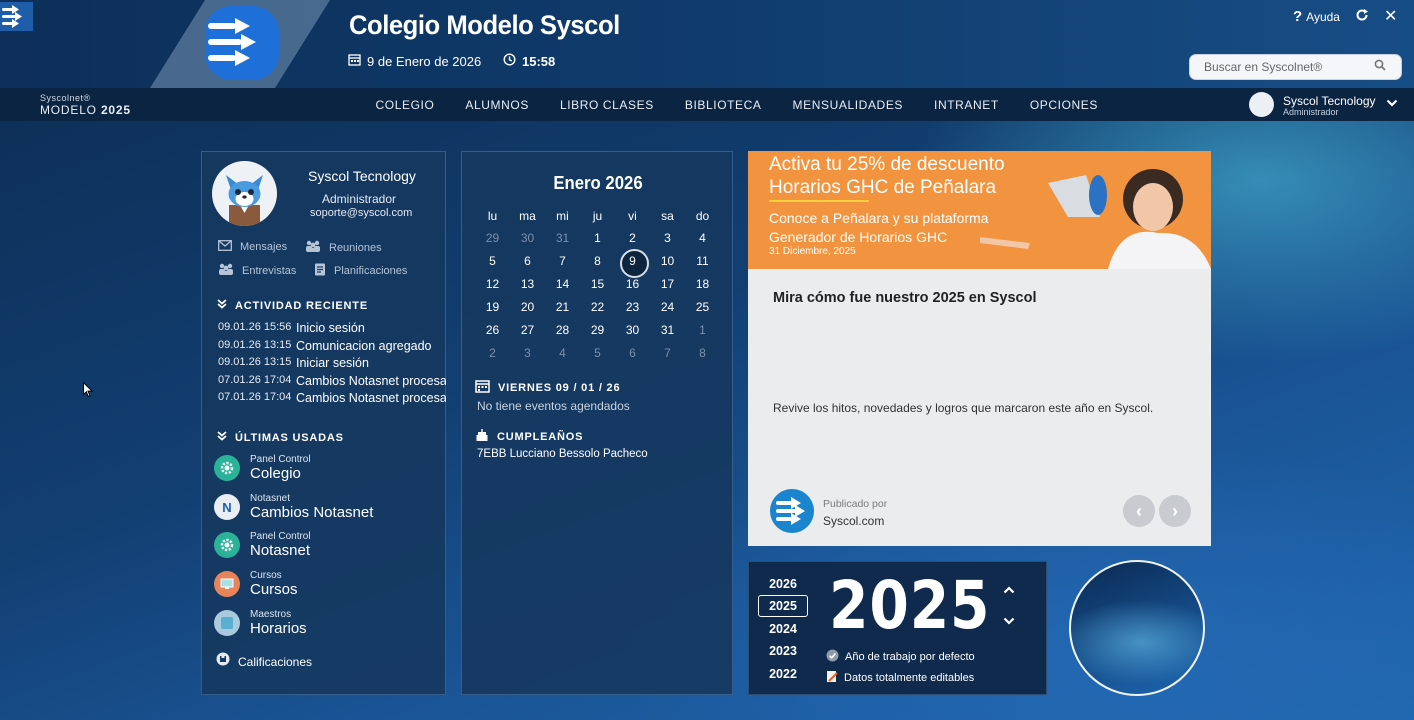 The image size is (1414, 720). I want to click on calendar-day: 15, so click(597, 284).